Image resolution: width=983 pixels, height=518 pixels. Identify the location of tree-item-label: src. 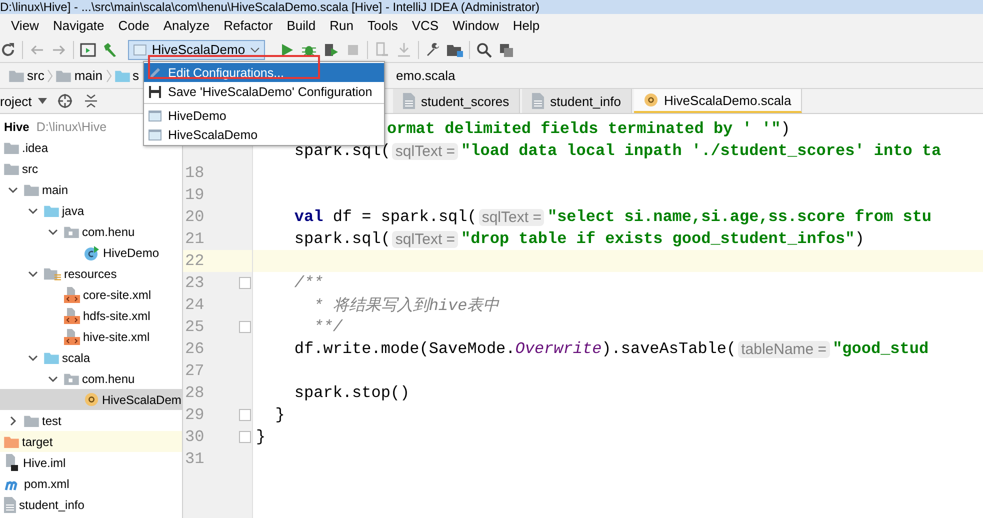
(30, 169).